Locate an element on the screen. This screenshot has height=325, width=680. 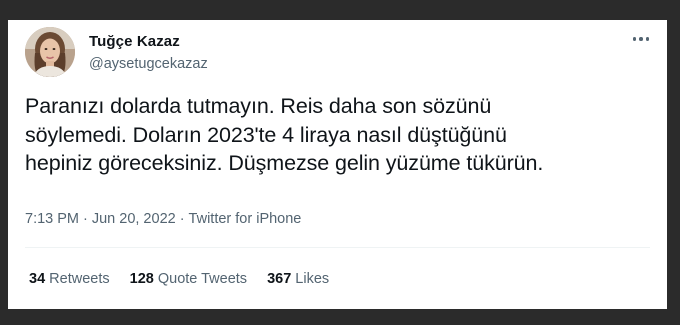
more-options-button is located at coordinates (641, 39).